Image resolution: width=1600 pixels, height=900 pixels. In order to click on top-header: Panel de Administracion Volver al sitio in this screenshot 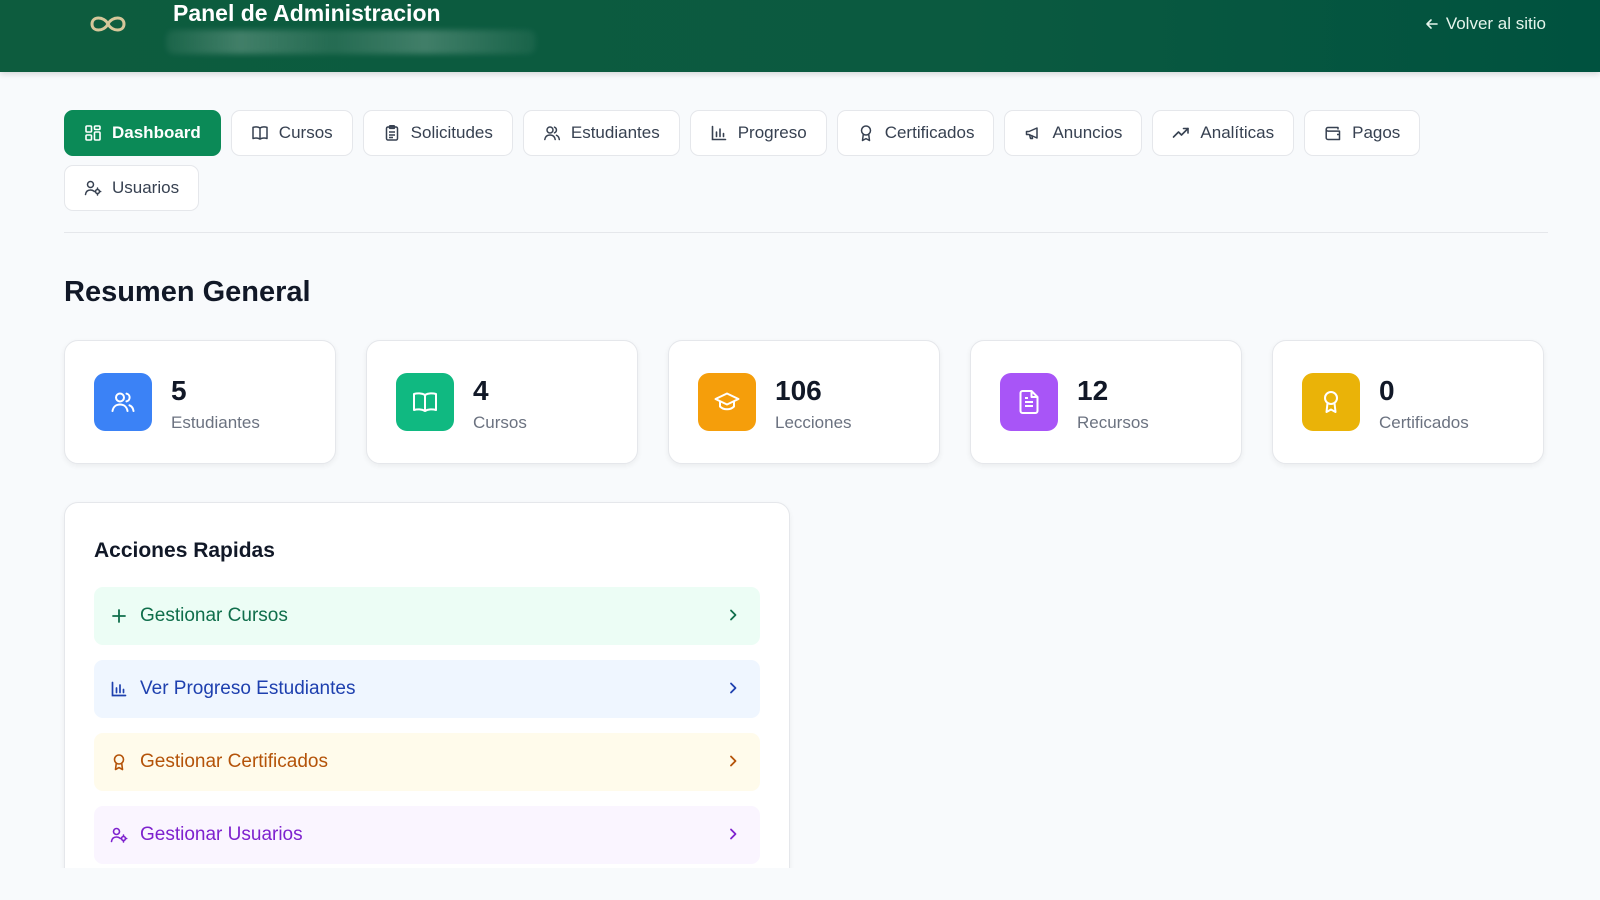, I will do `click(800, 36)`.